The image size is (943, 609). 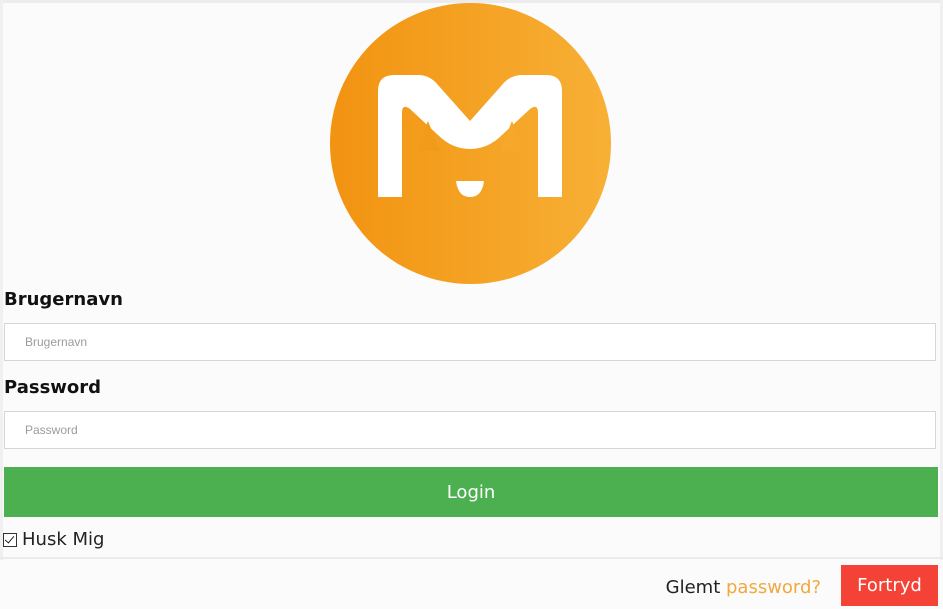 I want to click on remember-label: Husk Mig, so click(x=63, y=539).